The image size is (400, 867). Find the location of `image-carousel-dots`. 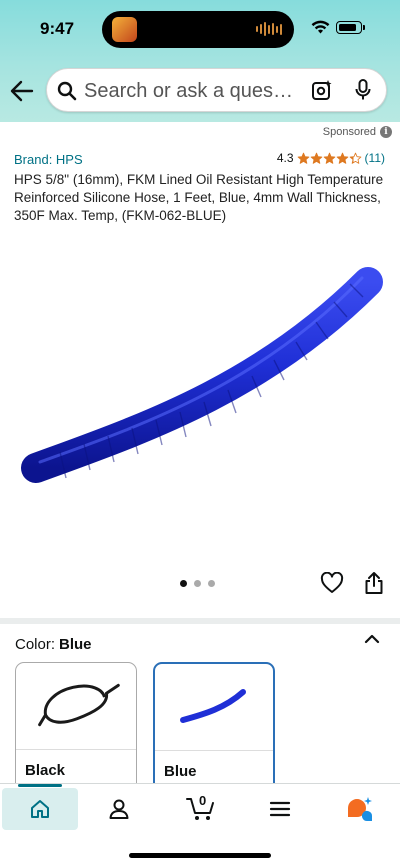

image-carousel-dots is located at coordinates (197, 583).